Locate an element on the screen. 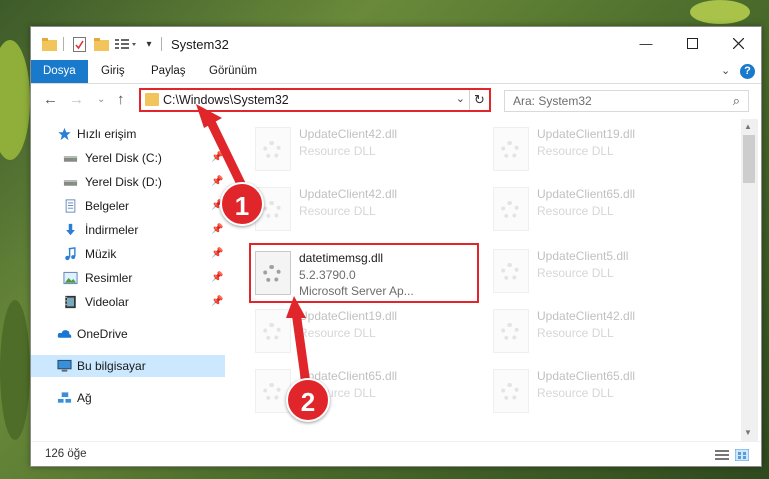  callout-arrows is located at coordinates (253, 244).